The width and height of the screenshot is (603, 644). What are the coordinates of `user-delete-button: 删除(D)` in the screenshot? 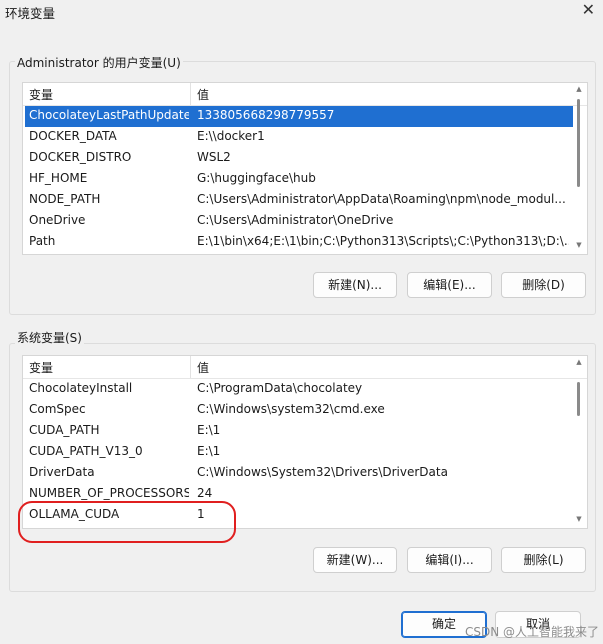 It's located at (543, 285).